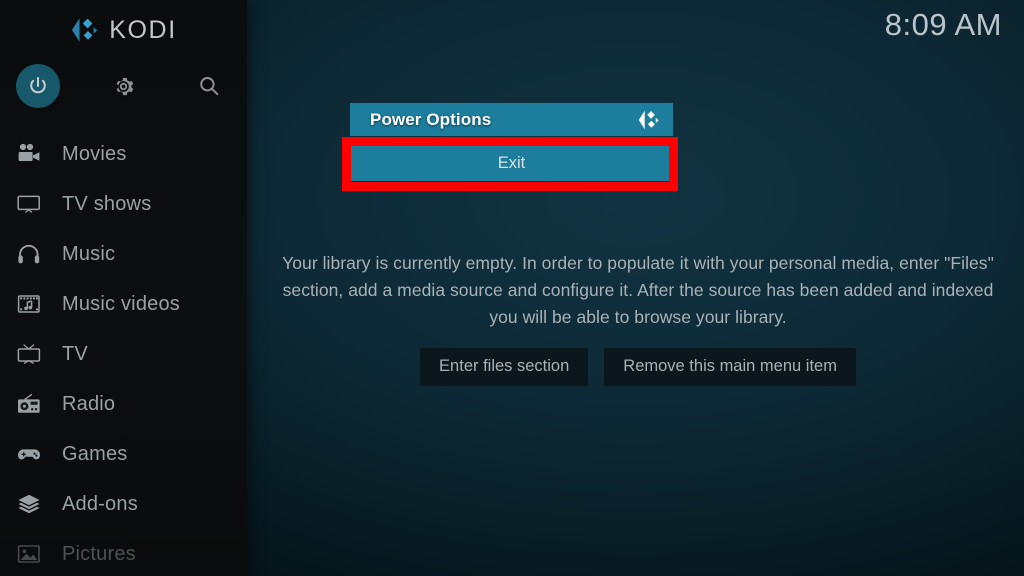  I want to click on brand-logo: KODI, so click(123, 30).